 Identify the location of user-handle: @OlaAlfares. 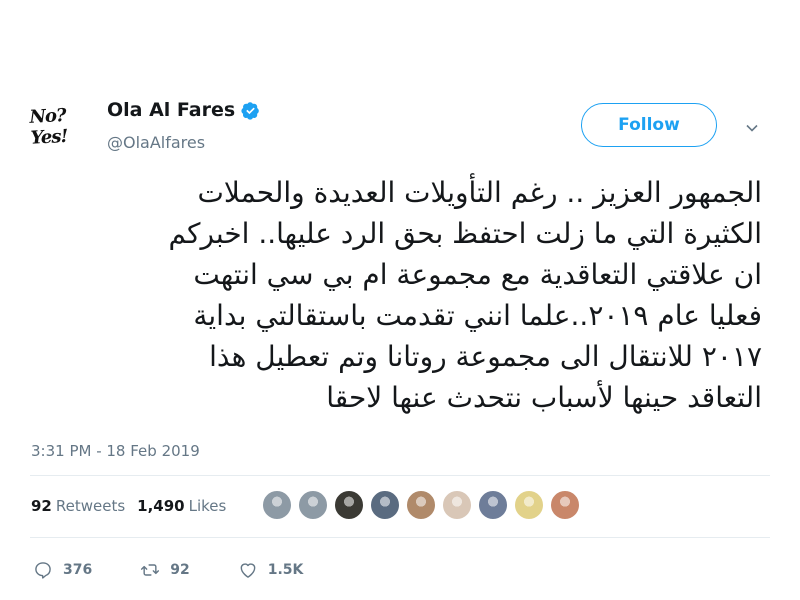
(156, 142).